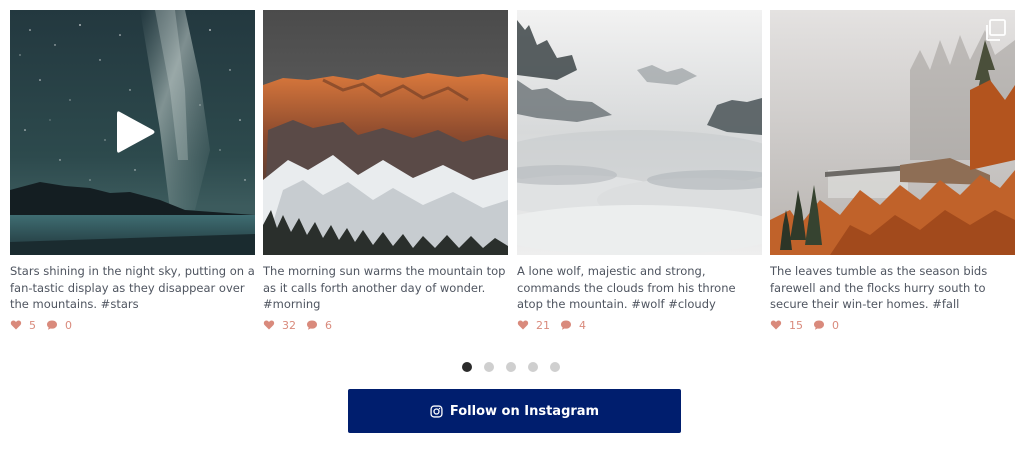  I want to click on instagram-icon, so click(436, 411).